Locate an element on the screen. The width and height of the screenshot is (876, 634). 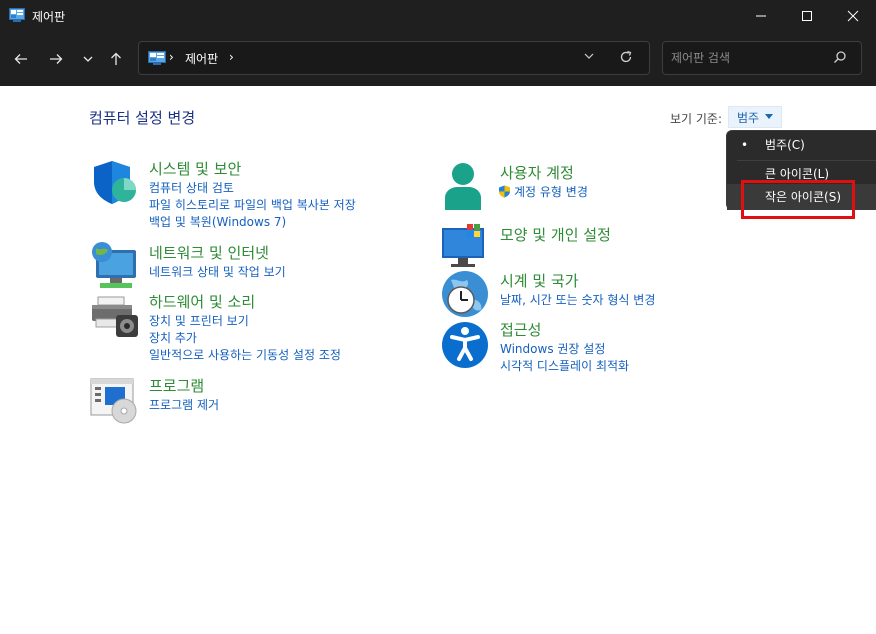
address-bar: › 제어판 › is located at coordinates (394, 58).